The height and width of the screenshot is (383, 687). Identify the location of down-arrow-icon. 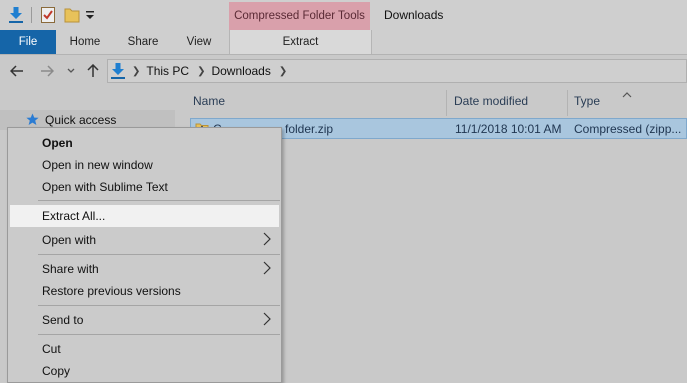
(16, 15).